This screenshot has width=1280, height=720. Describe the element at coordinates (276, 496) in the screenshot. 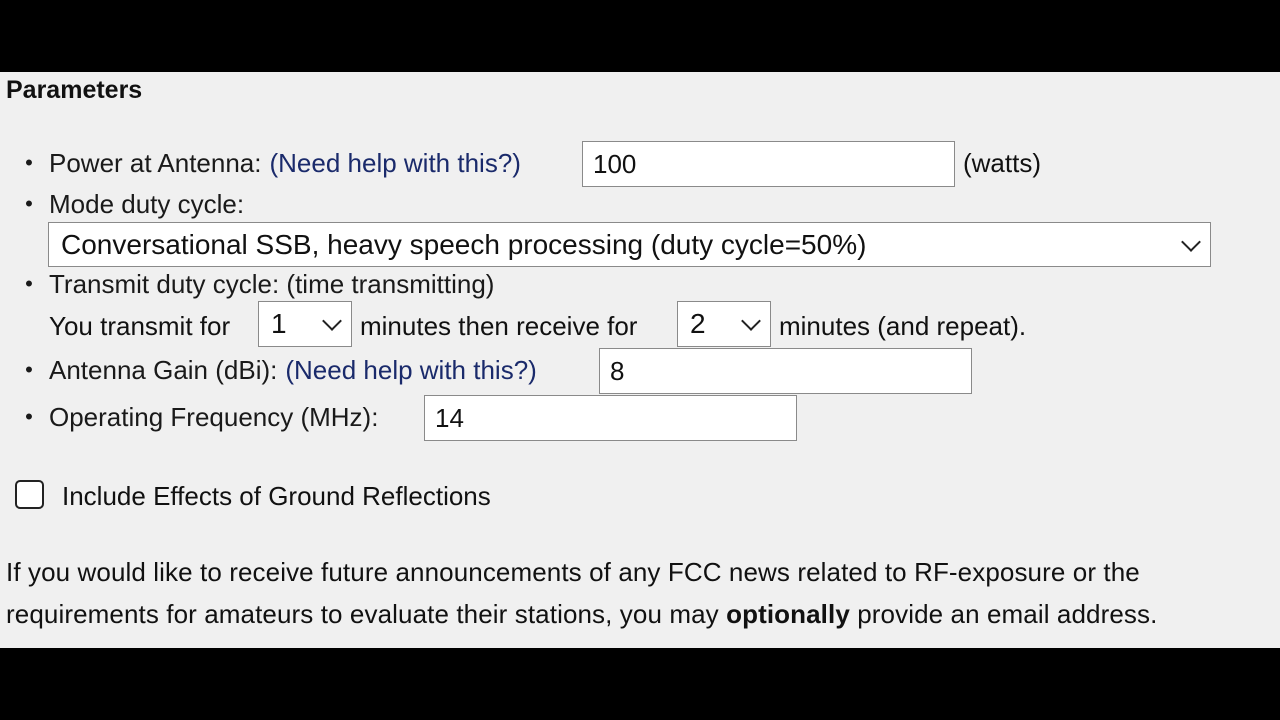

I see `ground-reflections-label: Include Effects of Ground Reflections` at that location.